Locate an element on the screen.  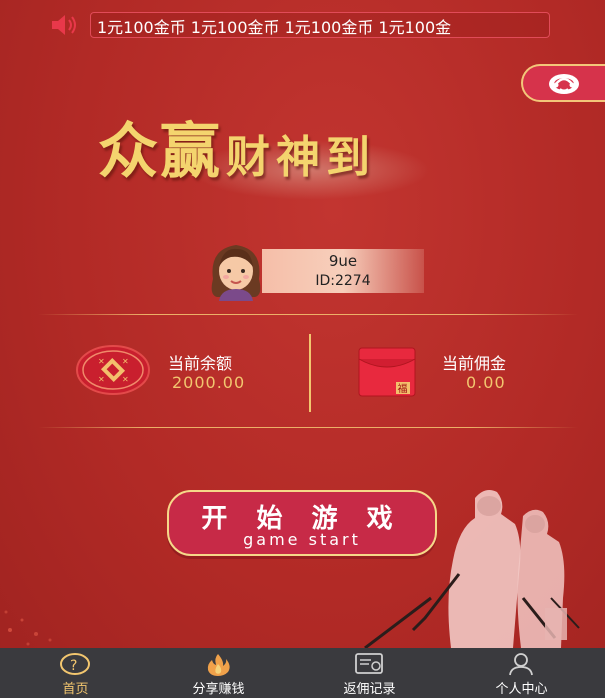
marquee-box: 1元100金币 1元100金币 1元100金币 1元100金 is located at coordinates (320, 25).